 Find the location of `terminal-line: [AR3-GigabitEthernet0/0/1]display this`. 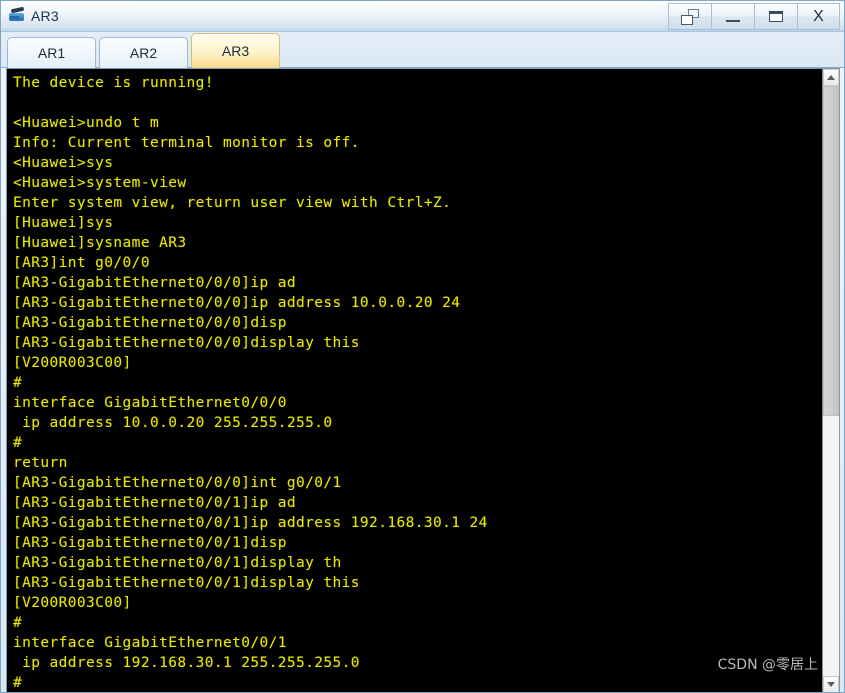

terminal-line: [AR3-GigabitEthernet0/0/1]display this is located at coordinates (186, 583).